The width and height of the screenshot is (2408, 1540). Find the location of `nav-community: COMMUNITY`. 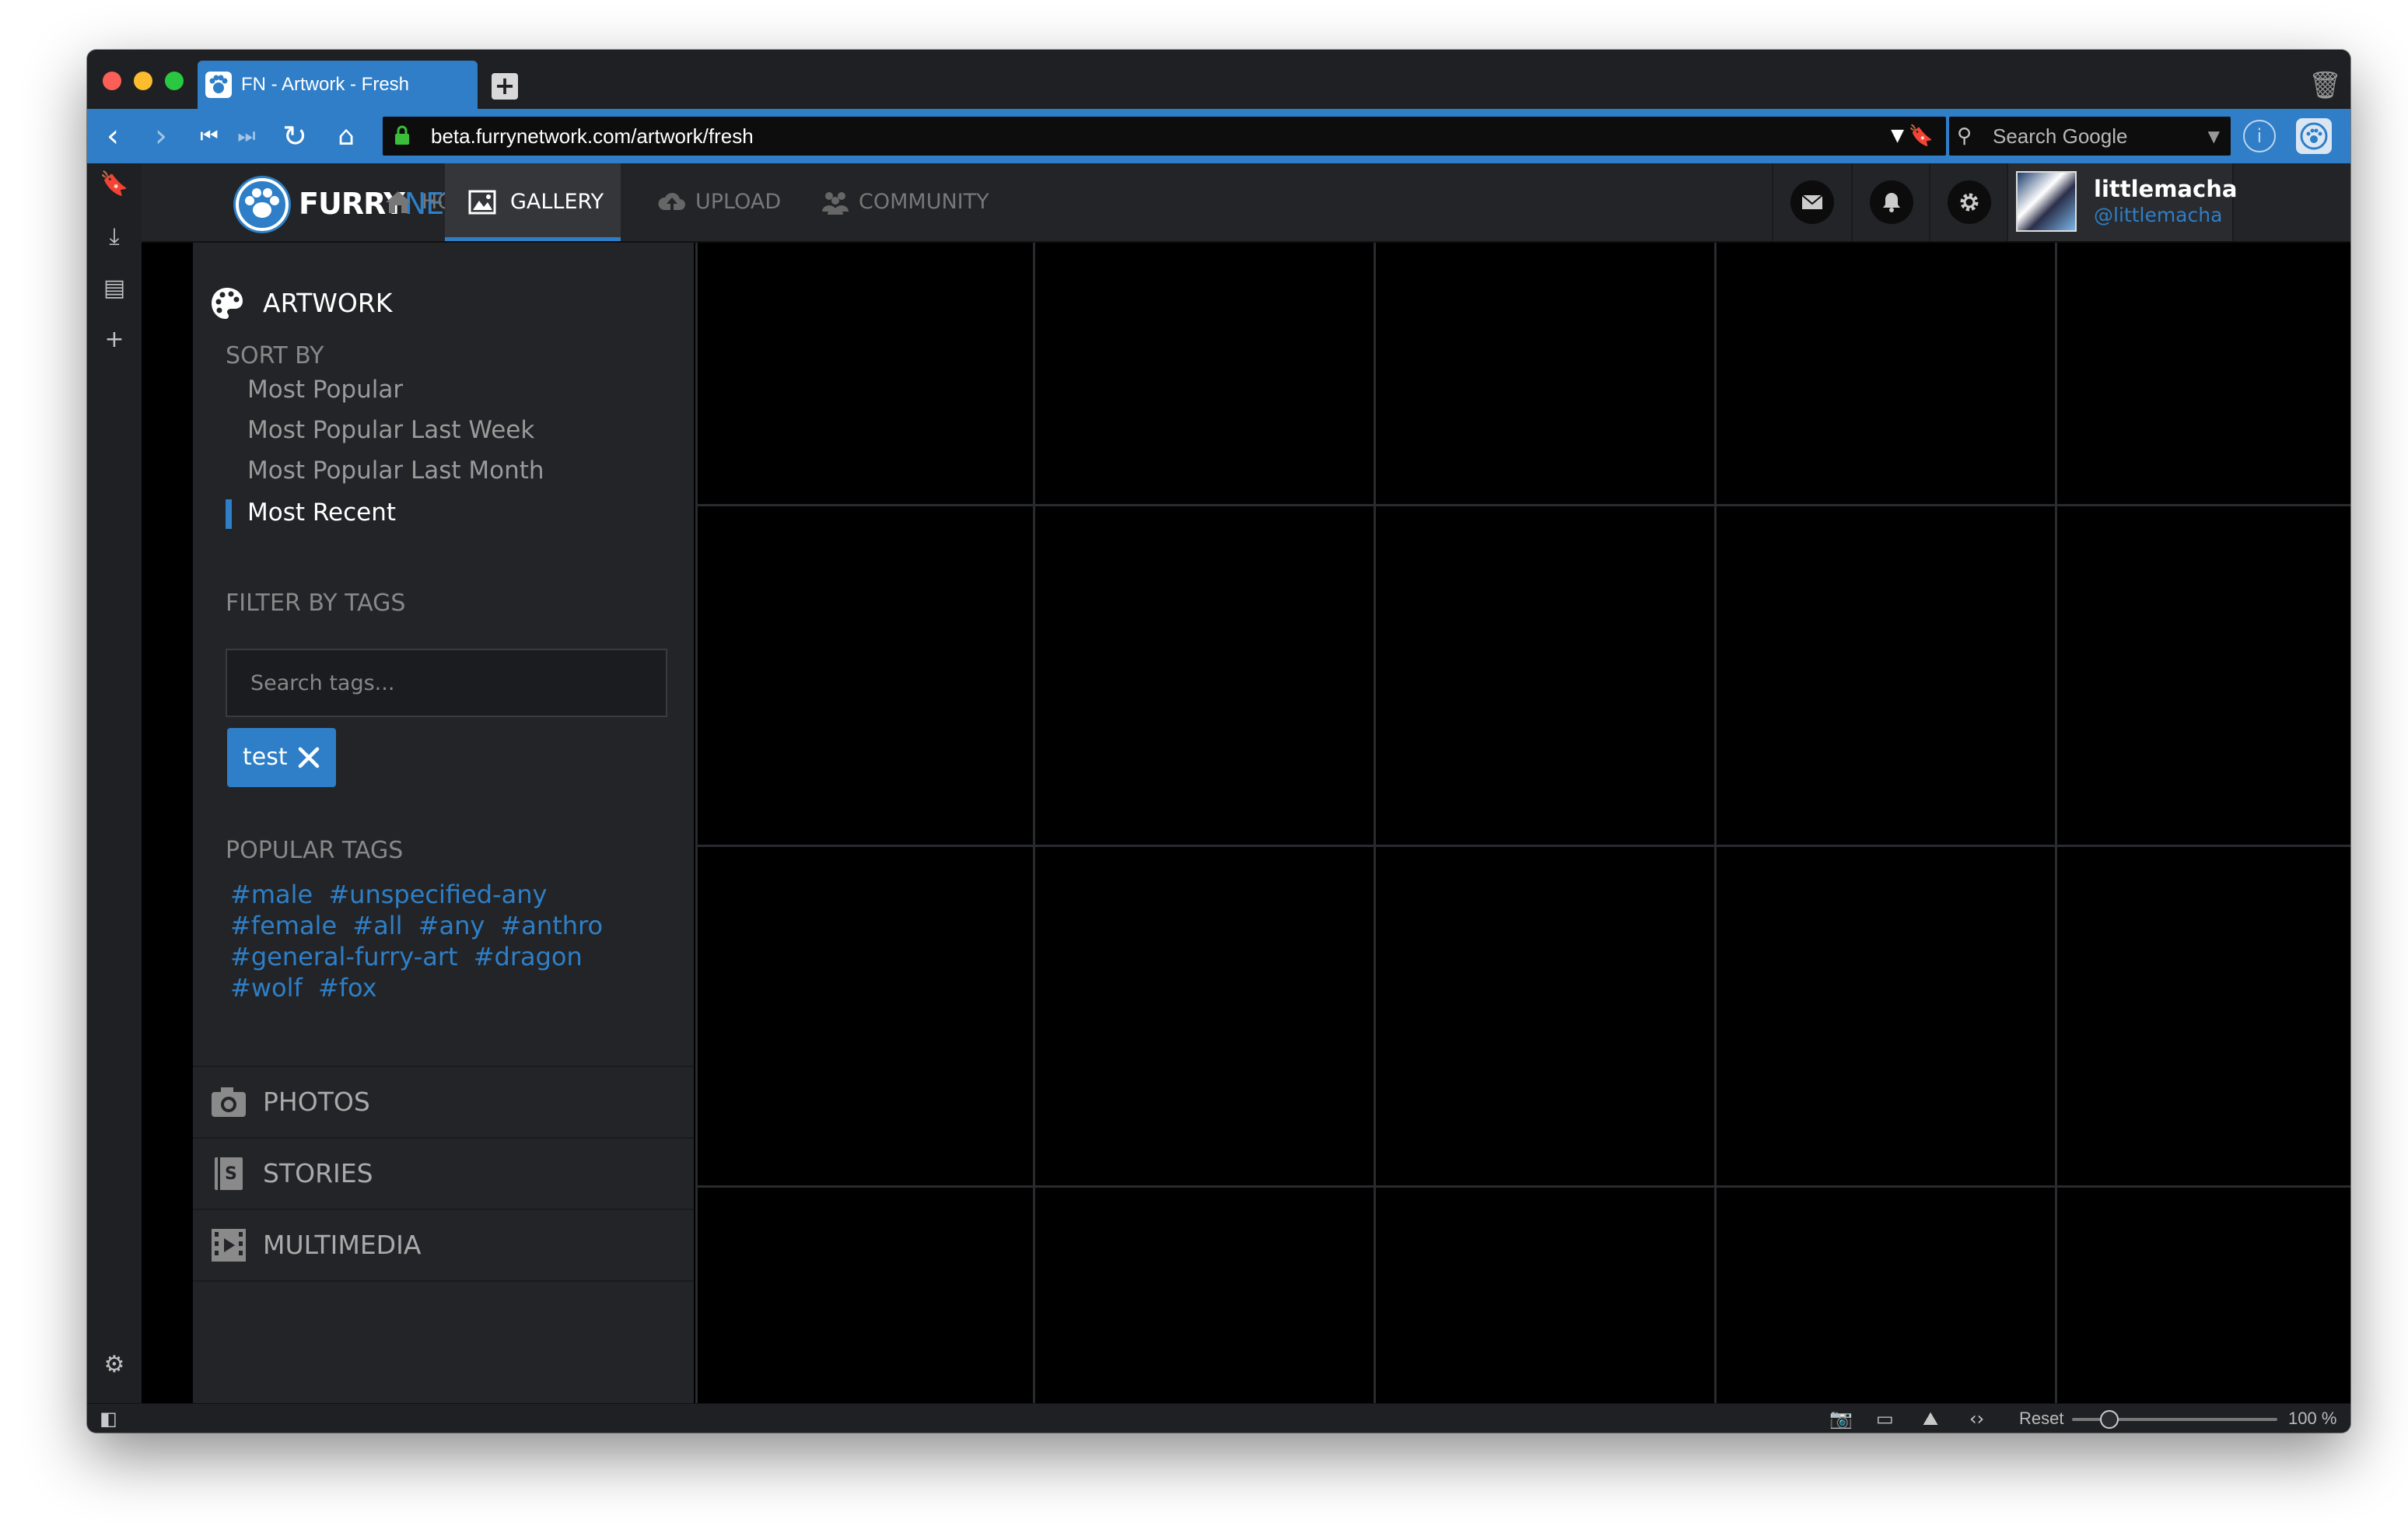

nav-community: COMMUNITY is located at coordinates (921, 202).